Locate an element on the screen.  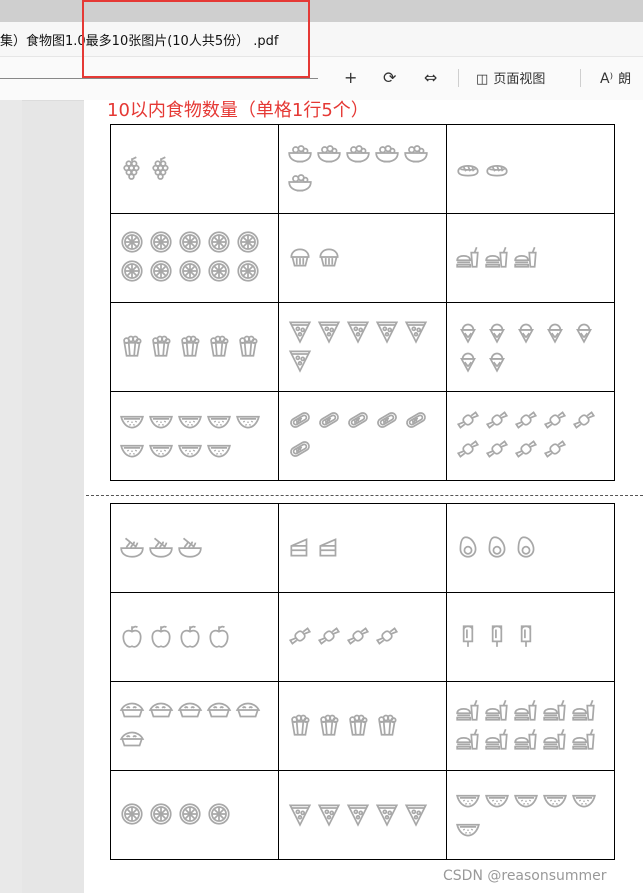
page-view-button: ◫ 页面视图 is located at coordinates (510, 78).